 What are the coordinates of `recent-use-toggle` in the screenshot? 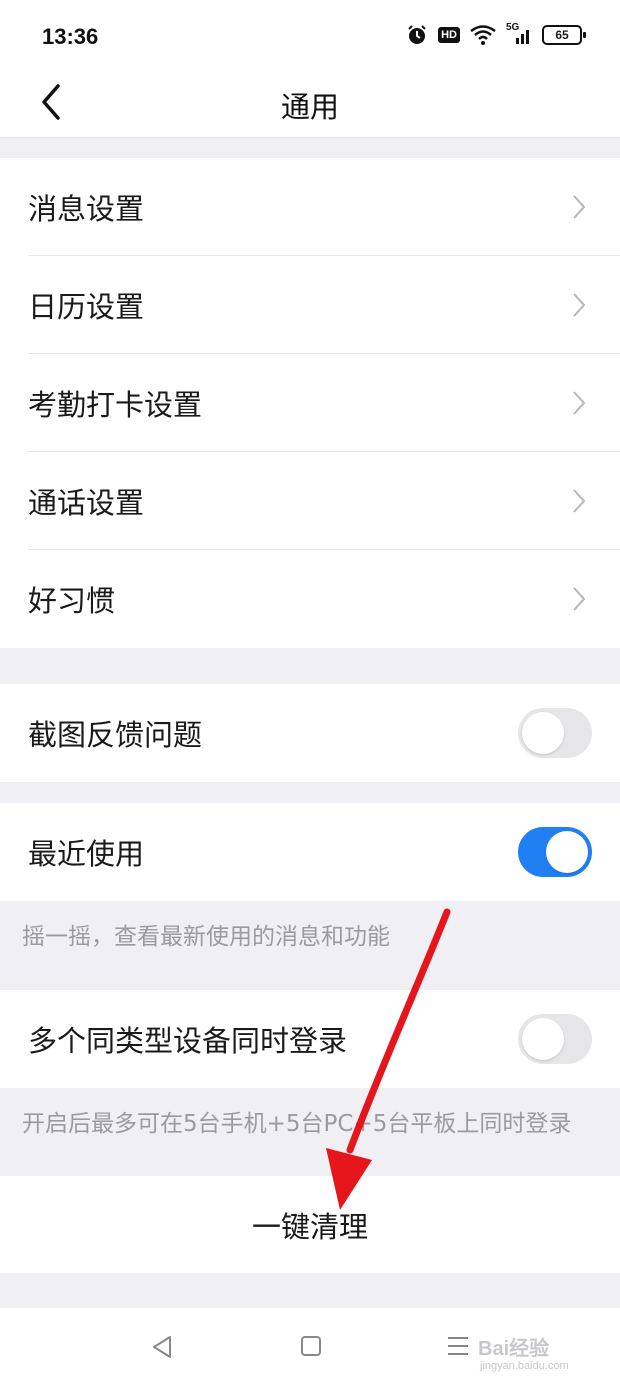 It's located at (555, 852).